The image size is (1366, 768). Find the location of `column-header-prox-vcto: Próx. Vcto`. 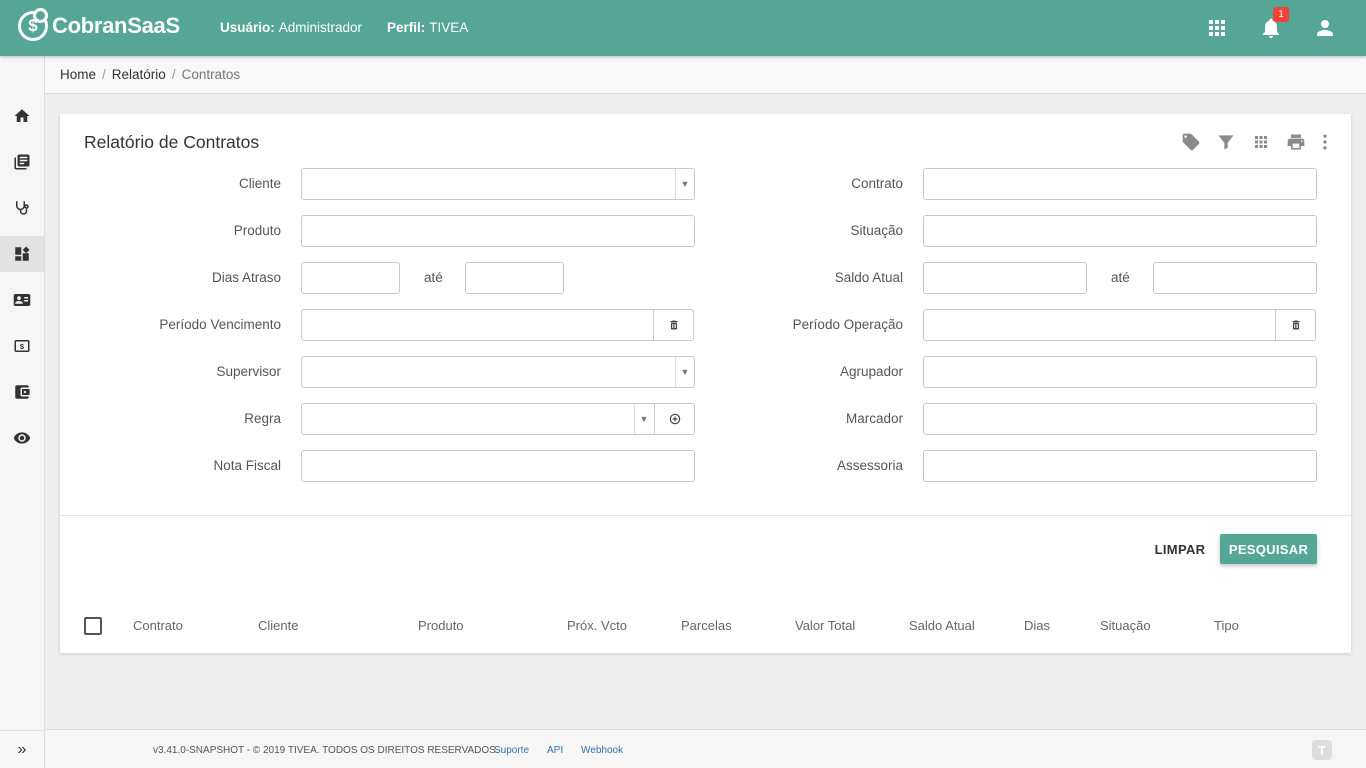

column-header-prox-vcto: Próx. Vcto is located at coordinates (597, 625).